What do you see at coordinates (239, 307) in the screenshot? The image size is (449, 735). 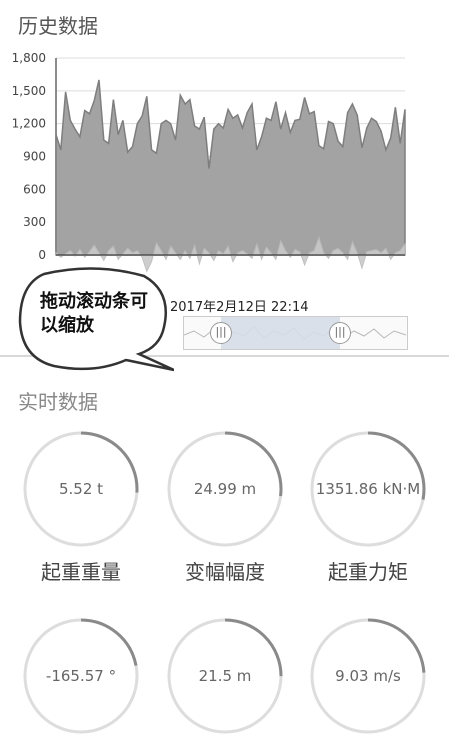 I see `slider-timestamp: 2017年2月12日 22:14` at bounding box center [239, 307].